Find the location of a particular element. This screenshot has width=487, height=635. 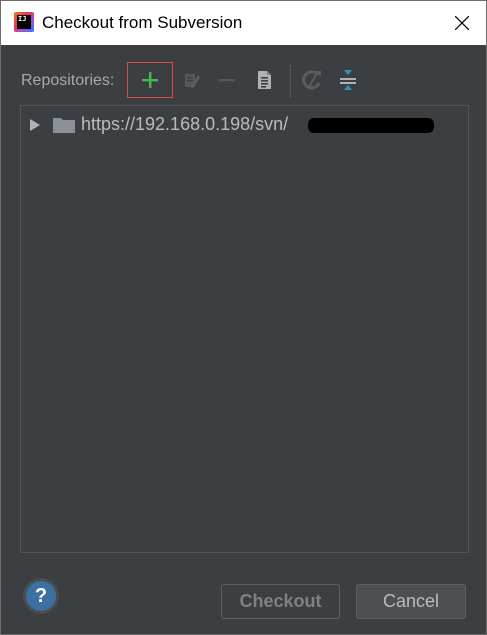

app-icon-glyph: IJ is located at coordinates (24, 22).